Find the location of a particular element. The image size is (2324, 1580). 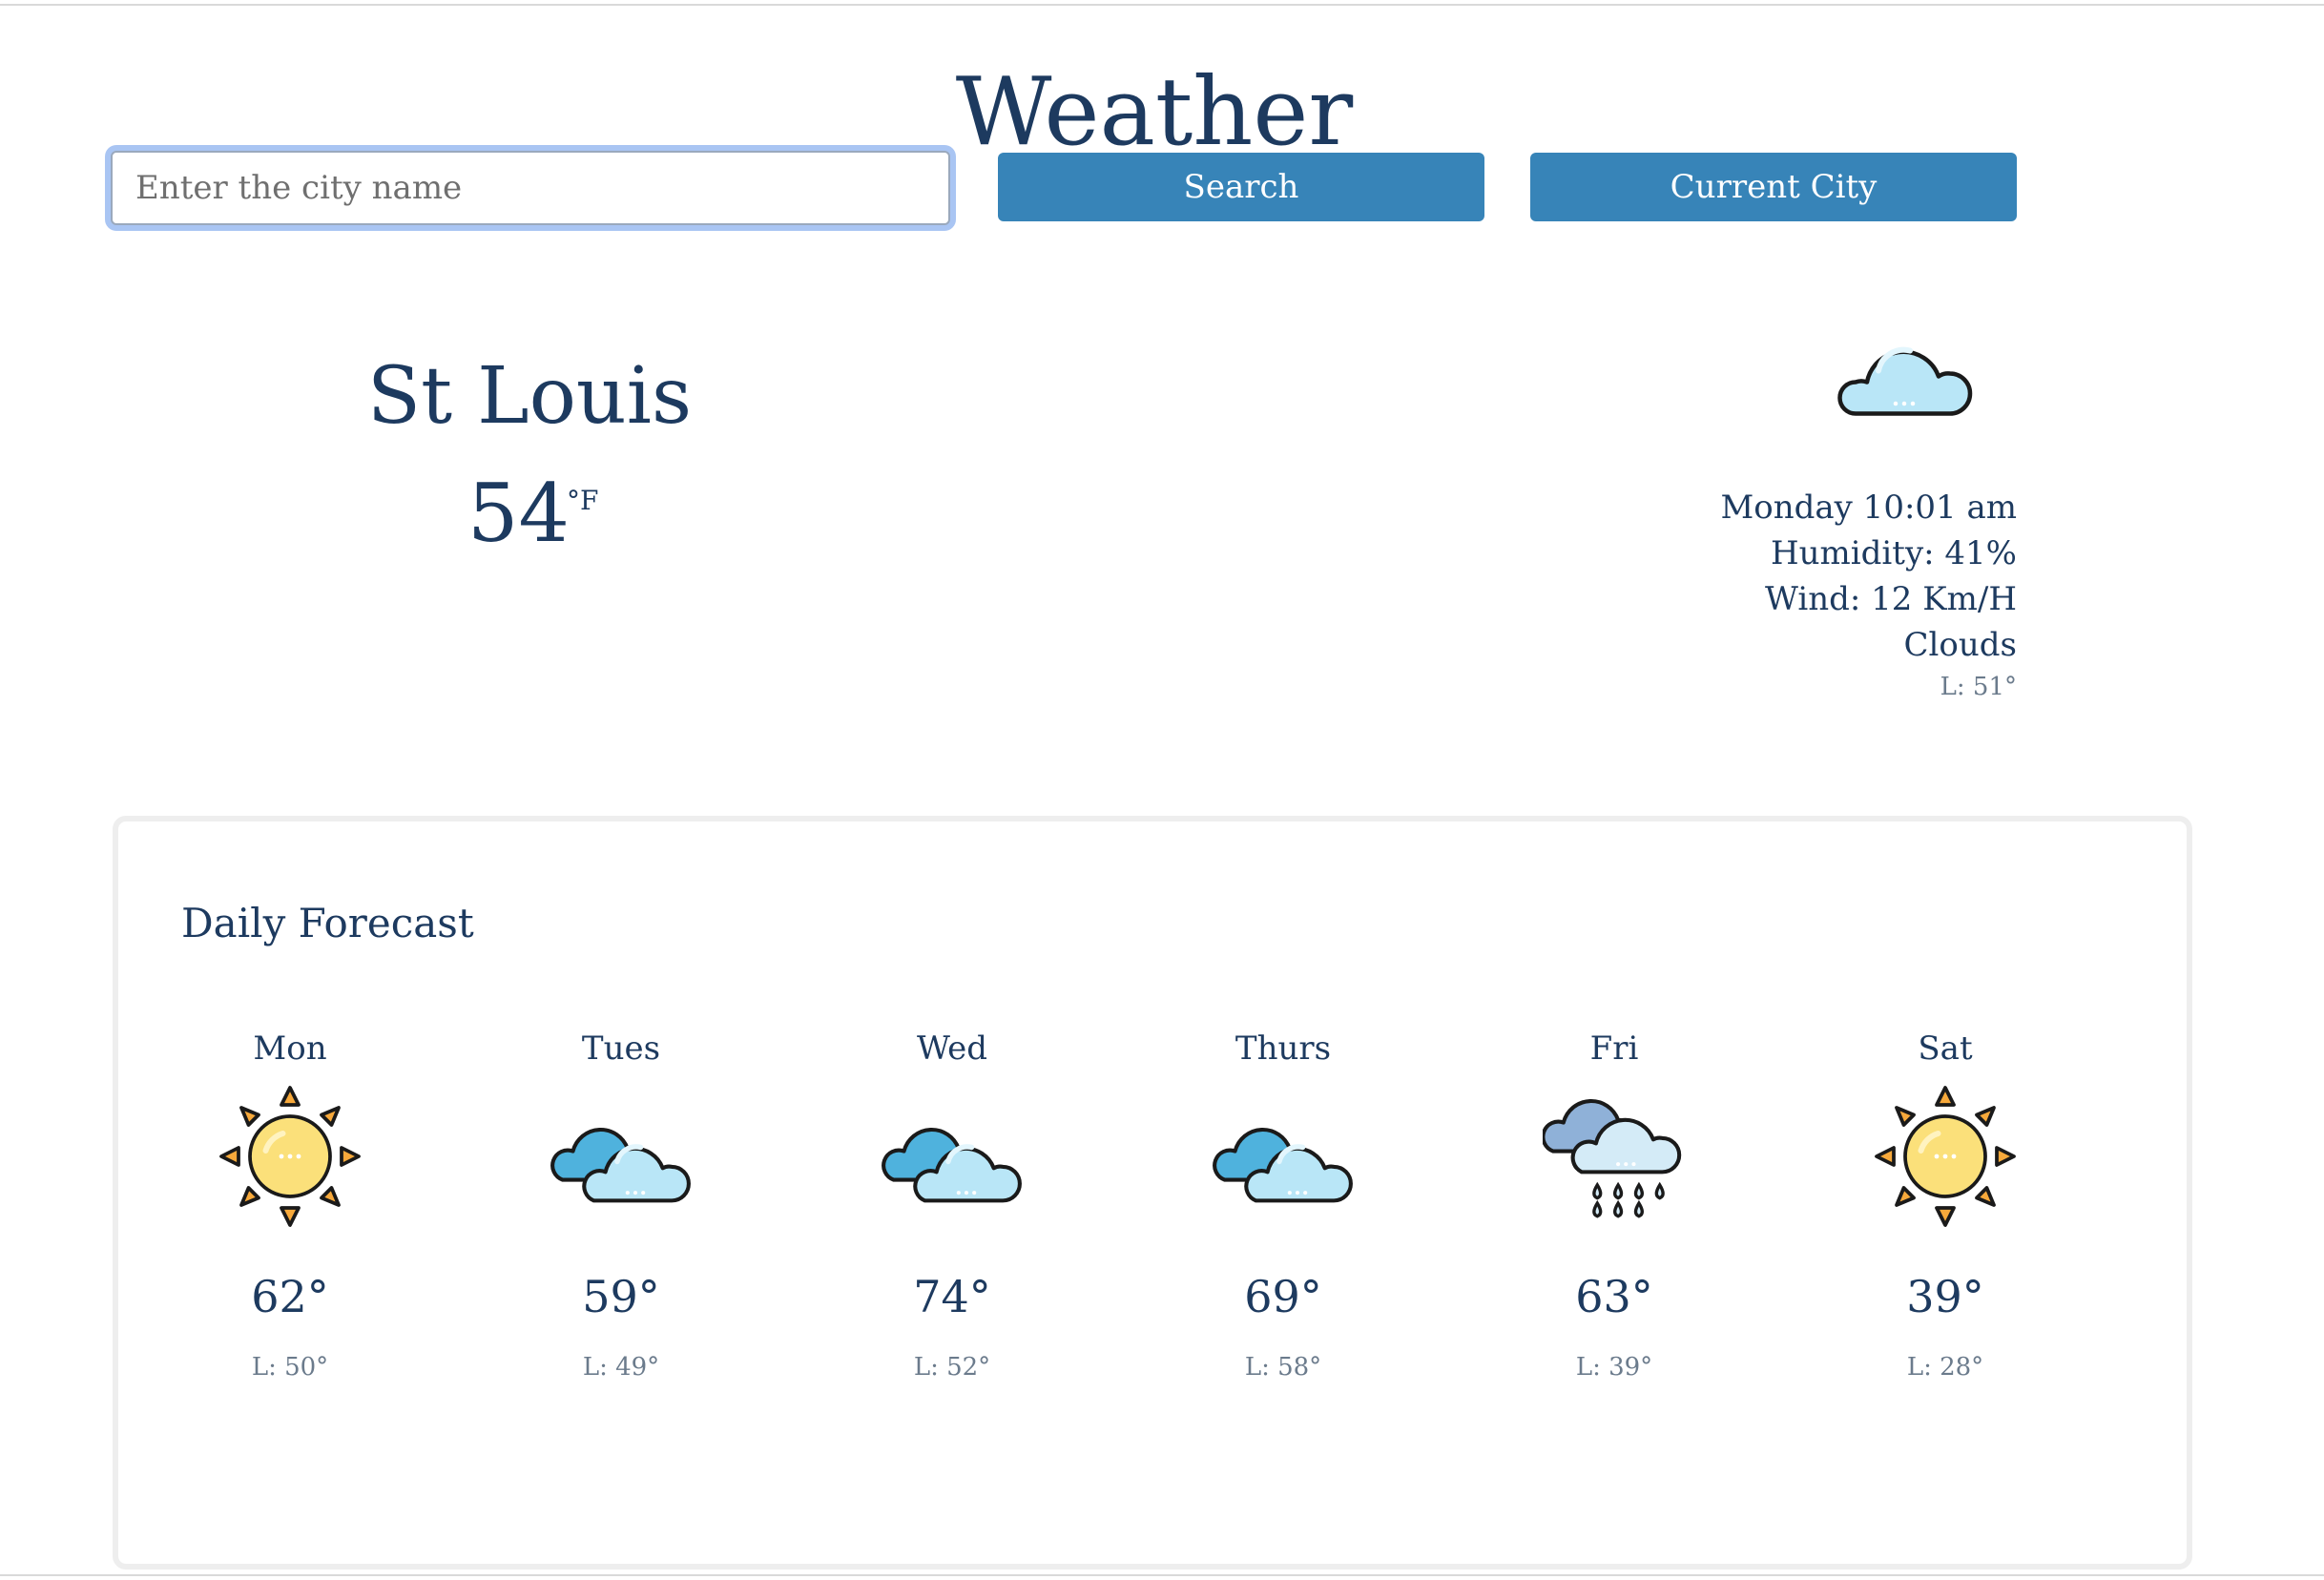

day-low: L: 50° is located at coordinates (290, 1367).